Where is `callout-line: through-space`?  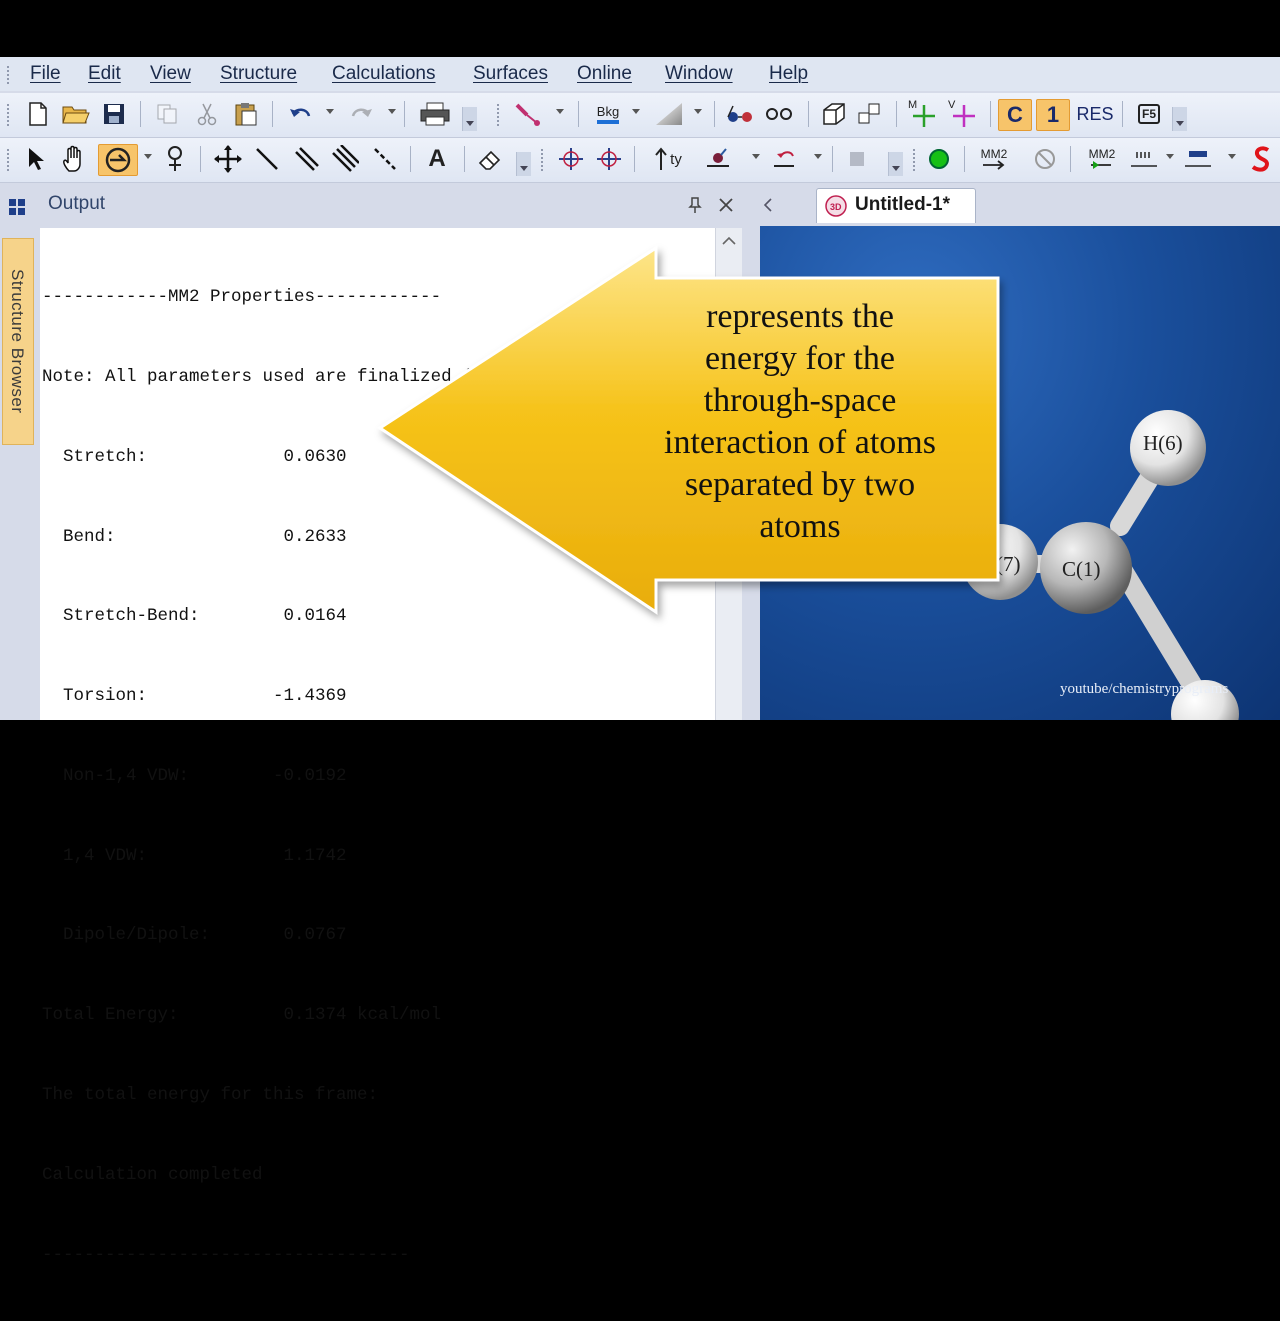 callout-line: through-space is located at coordinates (800, 400).